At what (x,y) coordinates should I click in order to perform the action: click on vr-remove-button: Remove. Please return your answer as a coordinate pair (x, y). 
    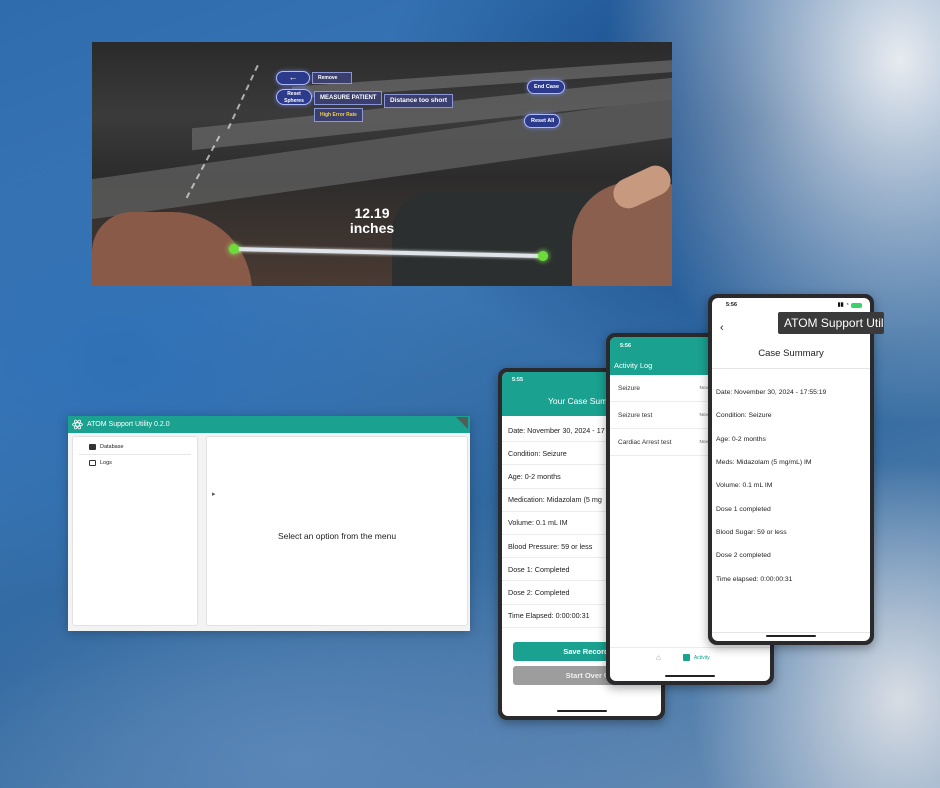
    Looking at the image, I should click on (332, 78).